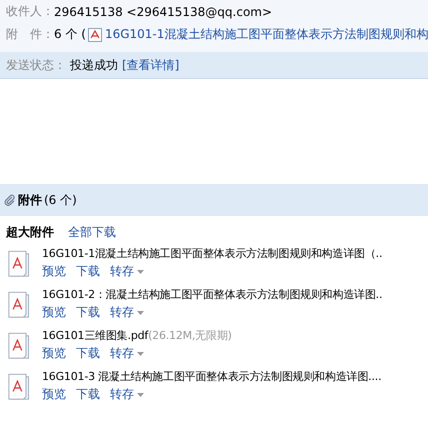  I want to click on attachment-link: 16G101-1混凝土结构施工图平面整体表示方法制图规则和构, so click(266, 34).